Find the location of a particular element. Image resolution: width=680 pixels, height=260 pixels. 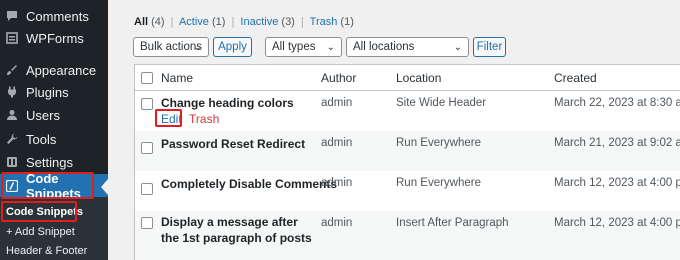

sidebar-item-wpforms: WPForms is located at coordinates (54, 38).